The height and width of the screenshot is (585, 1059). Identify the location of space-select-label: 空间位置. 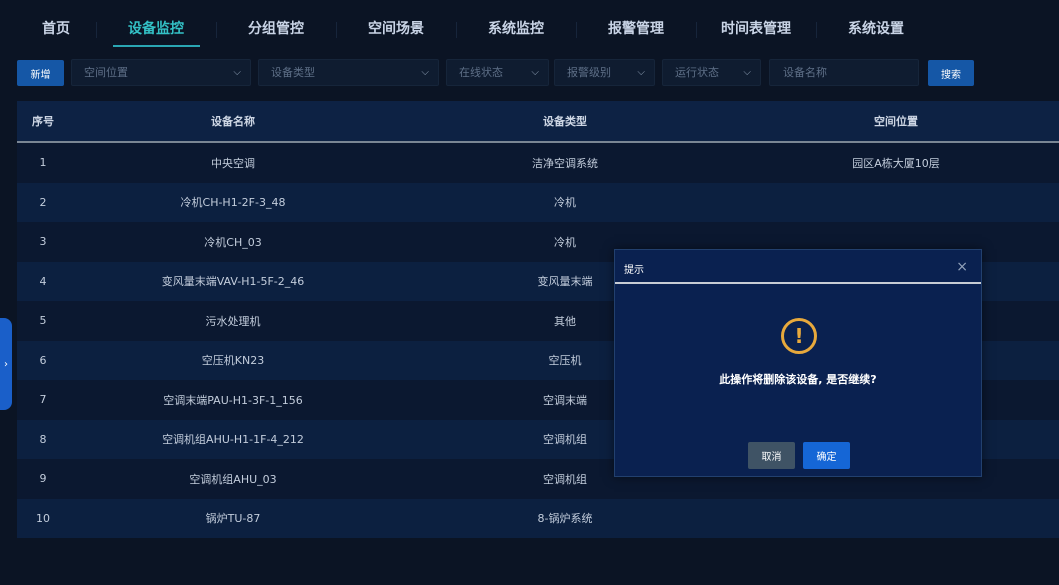
(106, 72).